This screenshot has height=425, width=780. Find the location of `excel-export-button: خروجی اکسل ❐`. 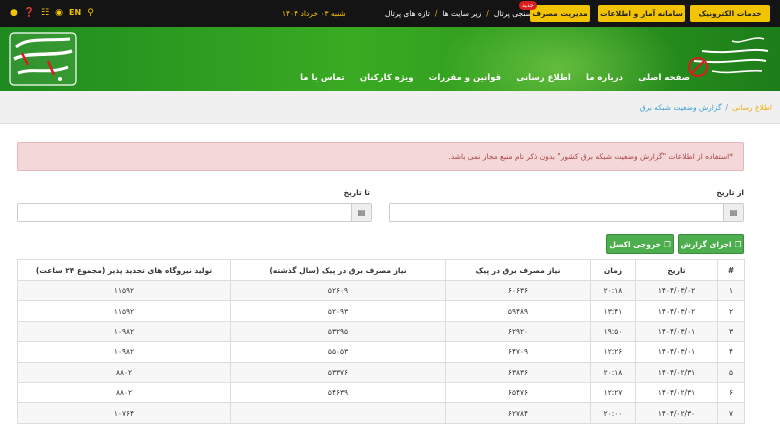

excel-export-button: خروجی اکسل ❐ is located at coordinates (640, 244).